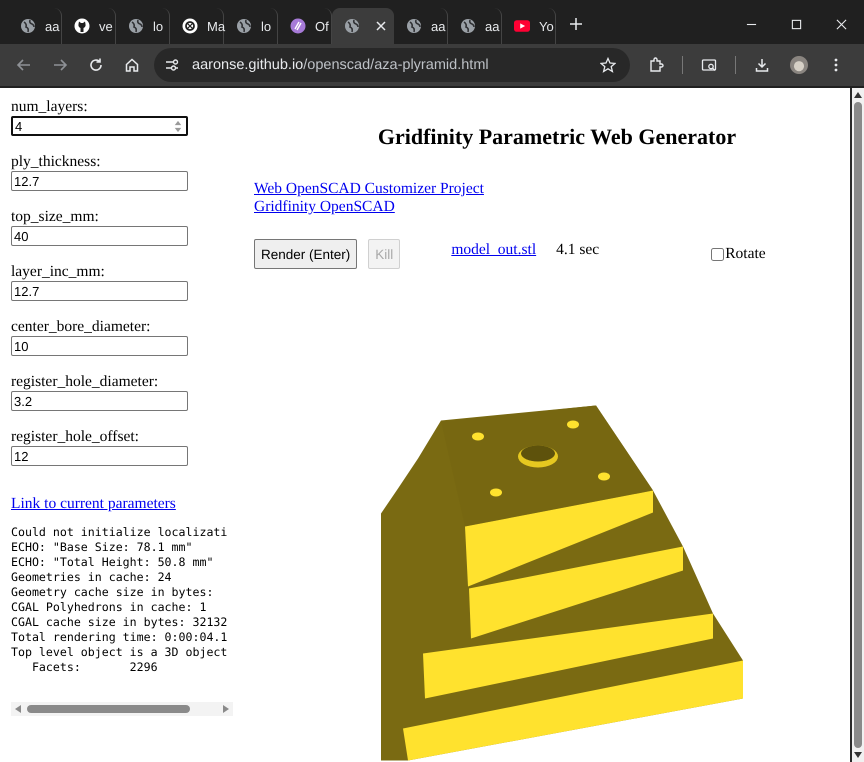 The image size is (864, 762). I want to click on rotate-checkbox, so click(717, 254).